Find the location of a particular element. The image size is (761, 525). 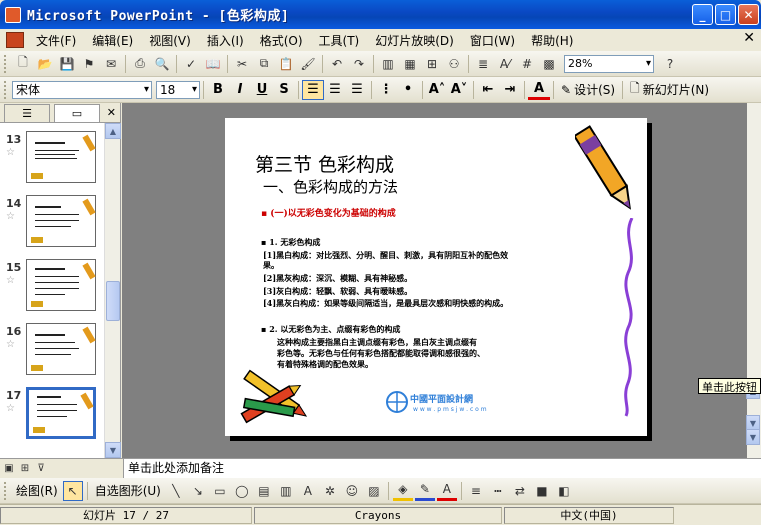

slide-sorter-icon: ⊞ is located at coordinates (25, 468).